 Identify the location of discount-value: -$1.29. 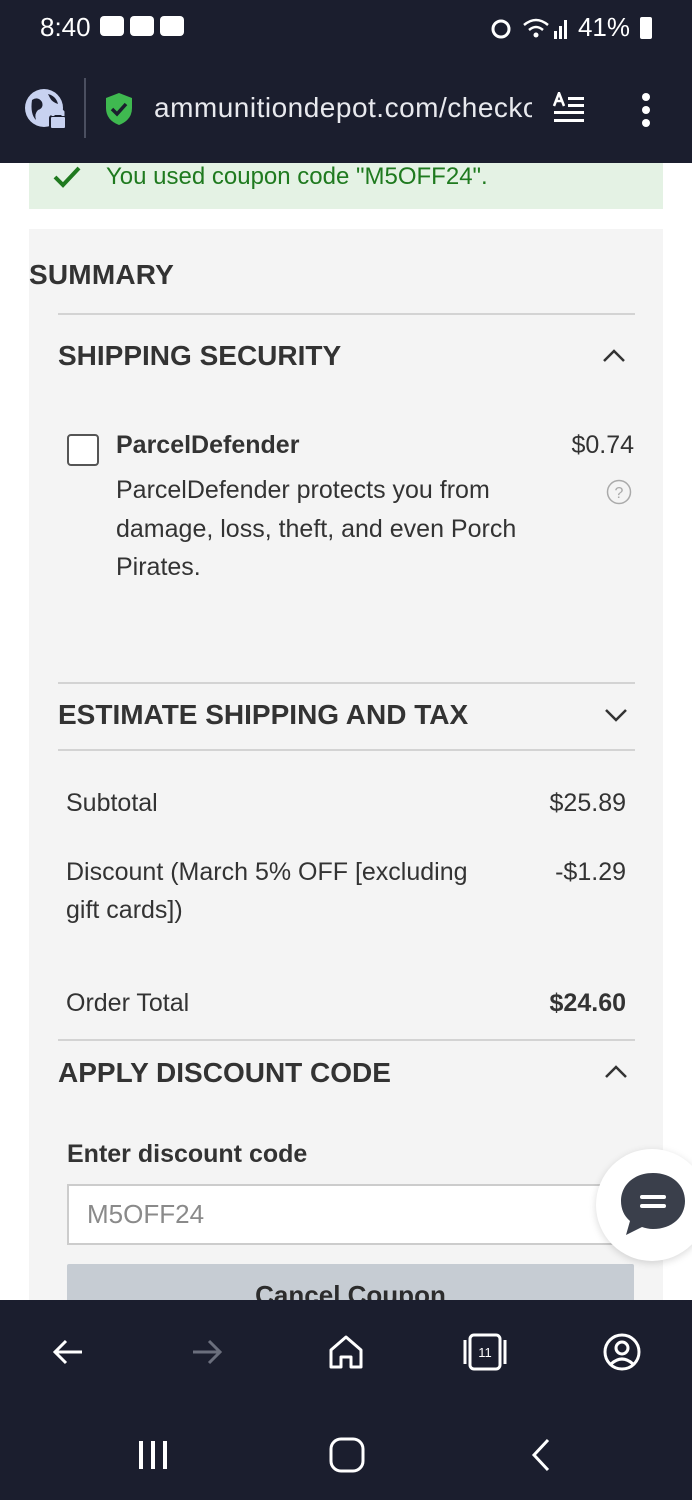
(590, 872).